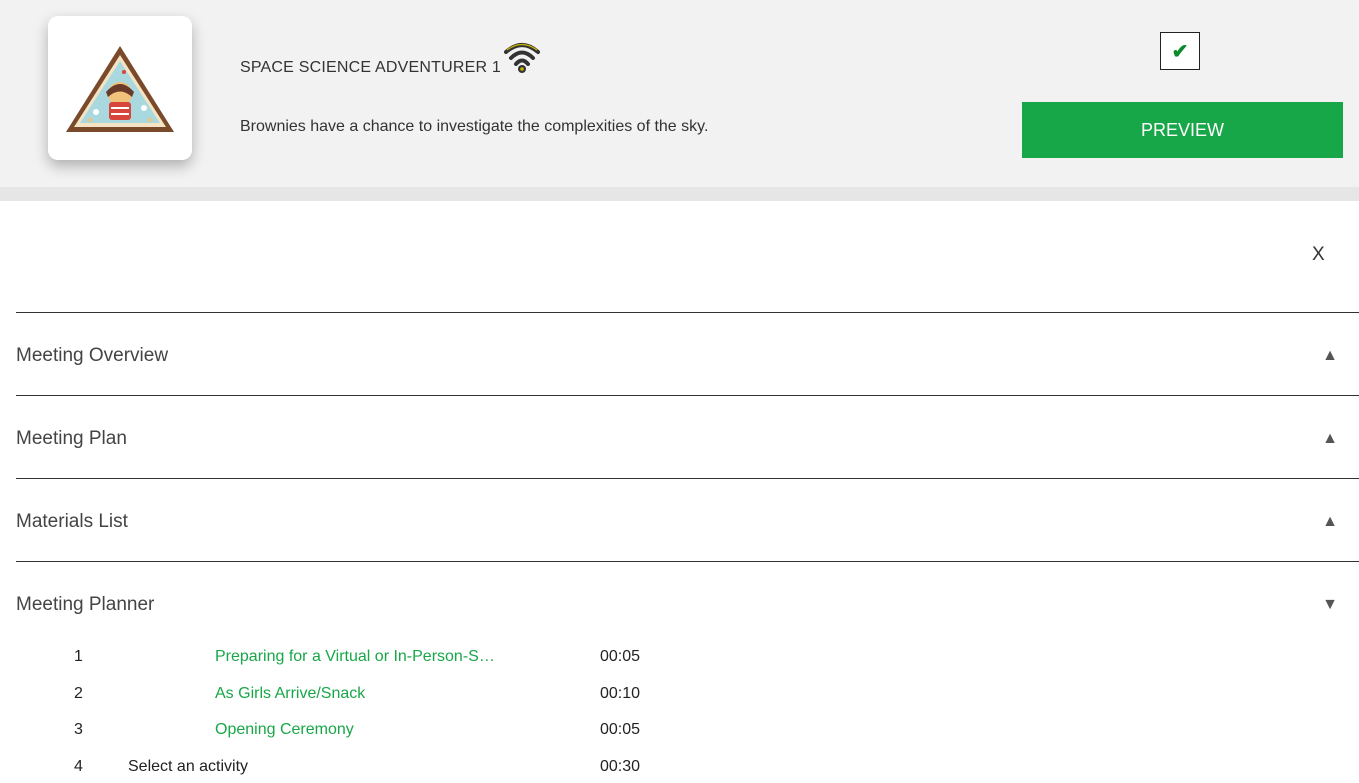 The image size is (1359, 783). Describe the element at coordinates (1318, 255) in the screenshot. I see `close-button: X` at that location.